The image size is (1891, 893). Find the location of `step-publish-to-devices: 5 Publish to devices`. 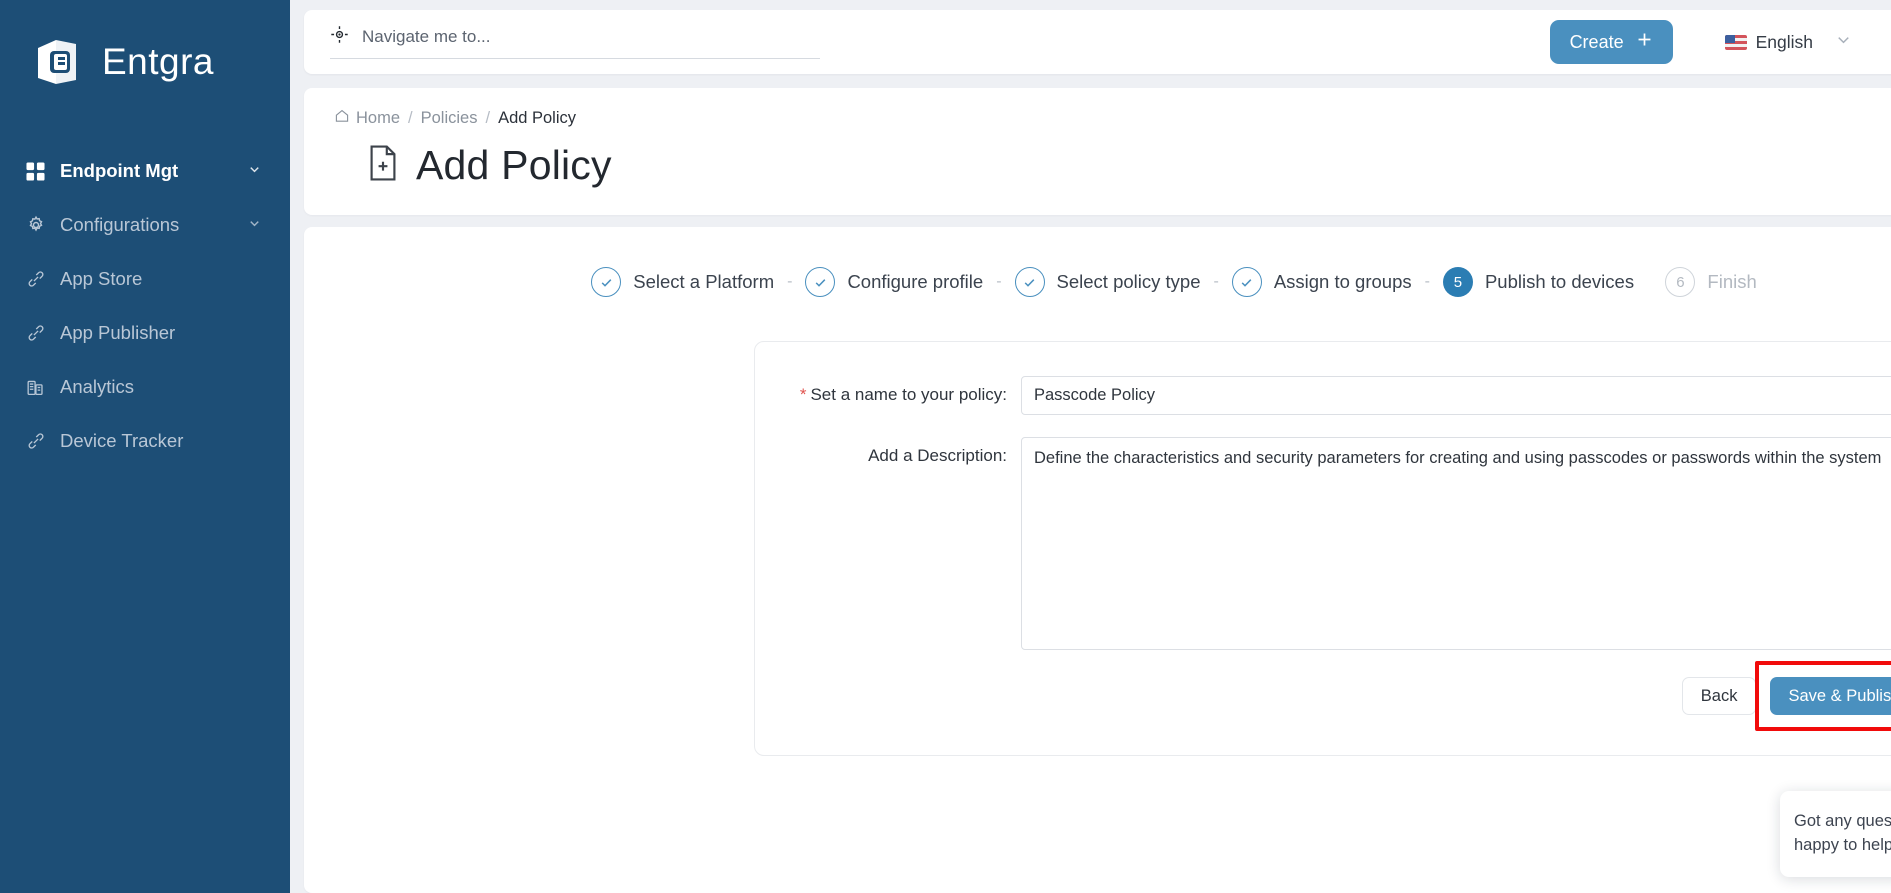

step-publish-to-devices: 5 Publish to devices is located at coordinates (1538, 282).